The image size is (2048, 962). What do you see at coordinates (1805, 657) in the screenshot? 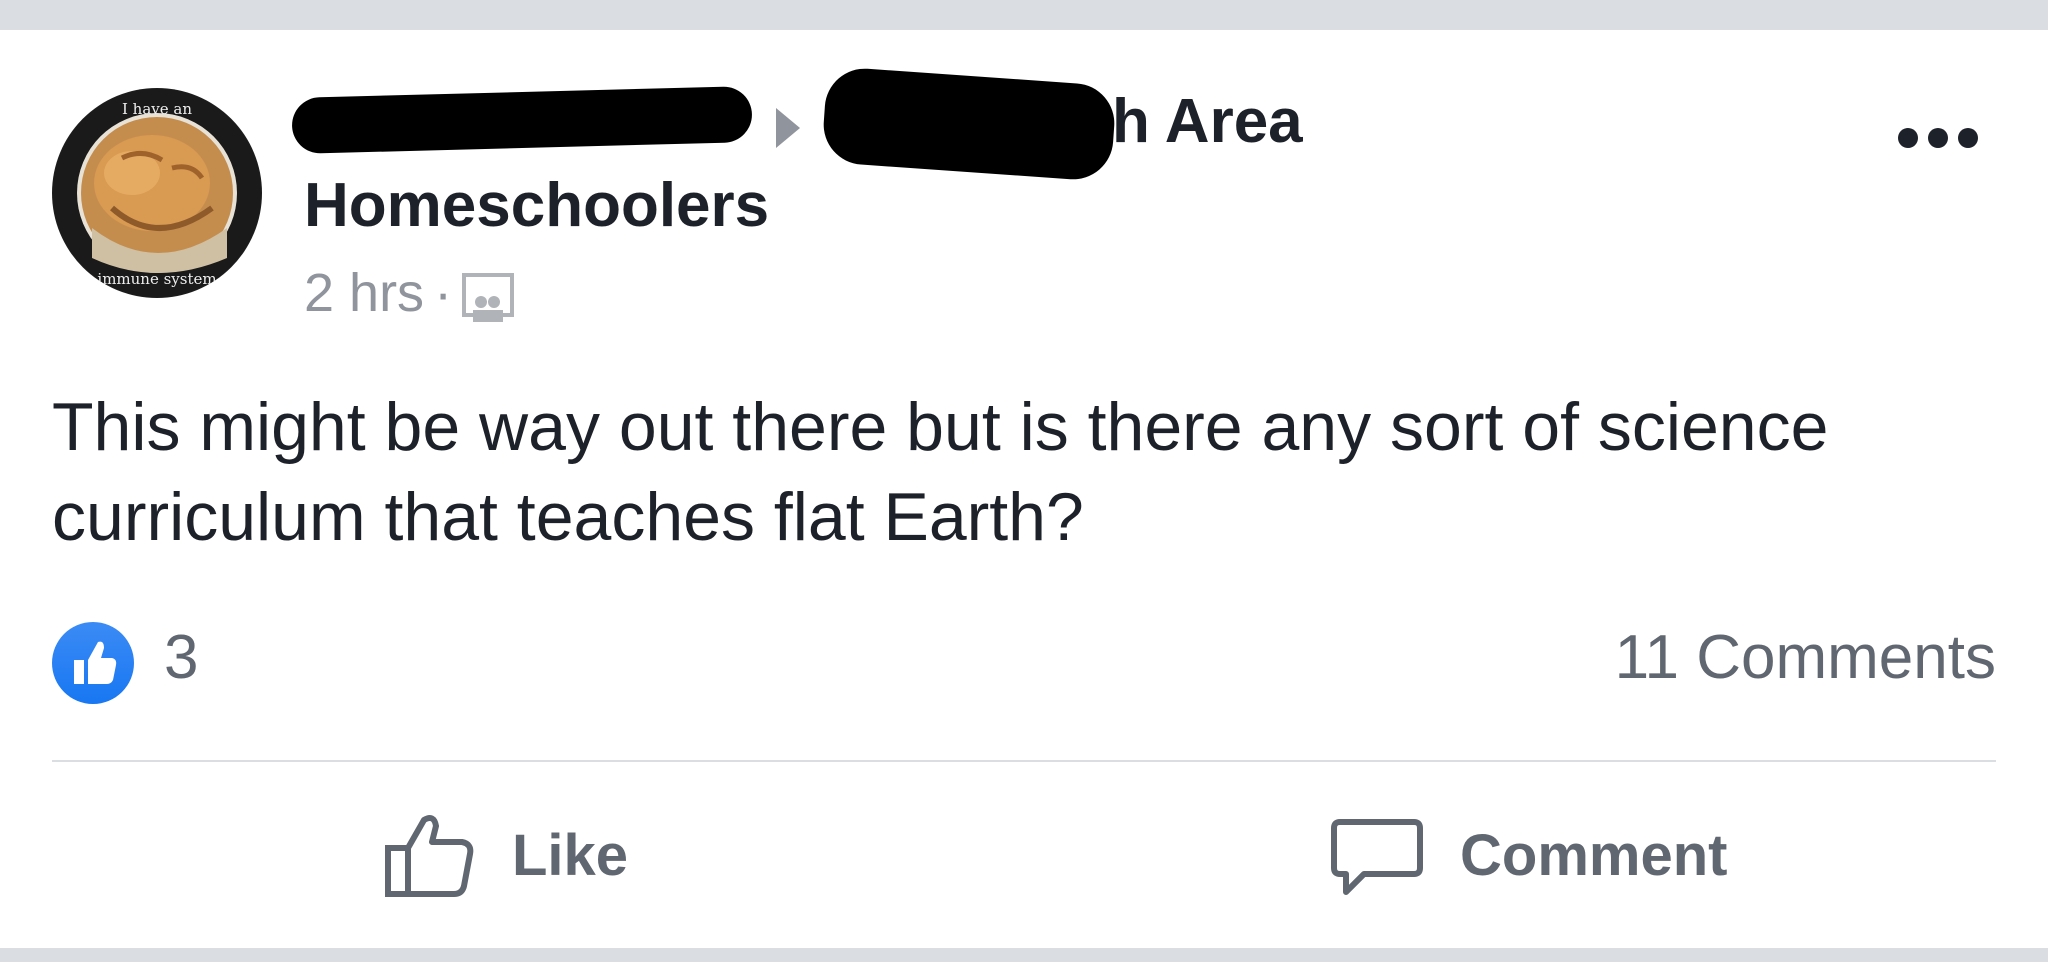
I see `comment-count: 11 Comments` at bounding box center [1805, 657].